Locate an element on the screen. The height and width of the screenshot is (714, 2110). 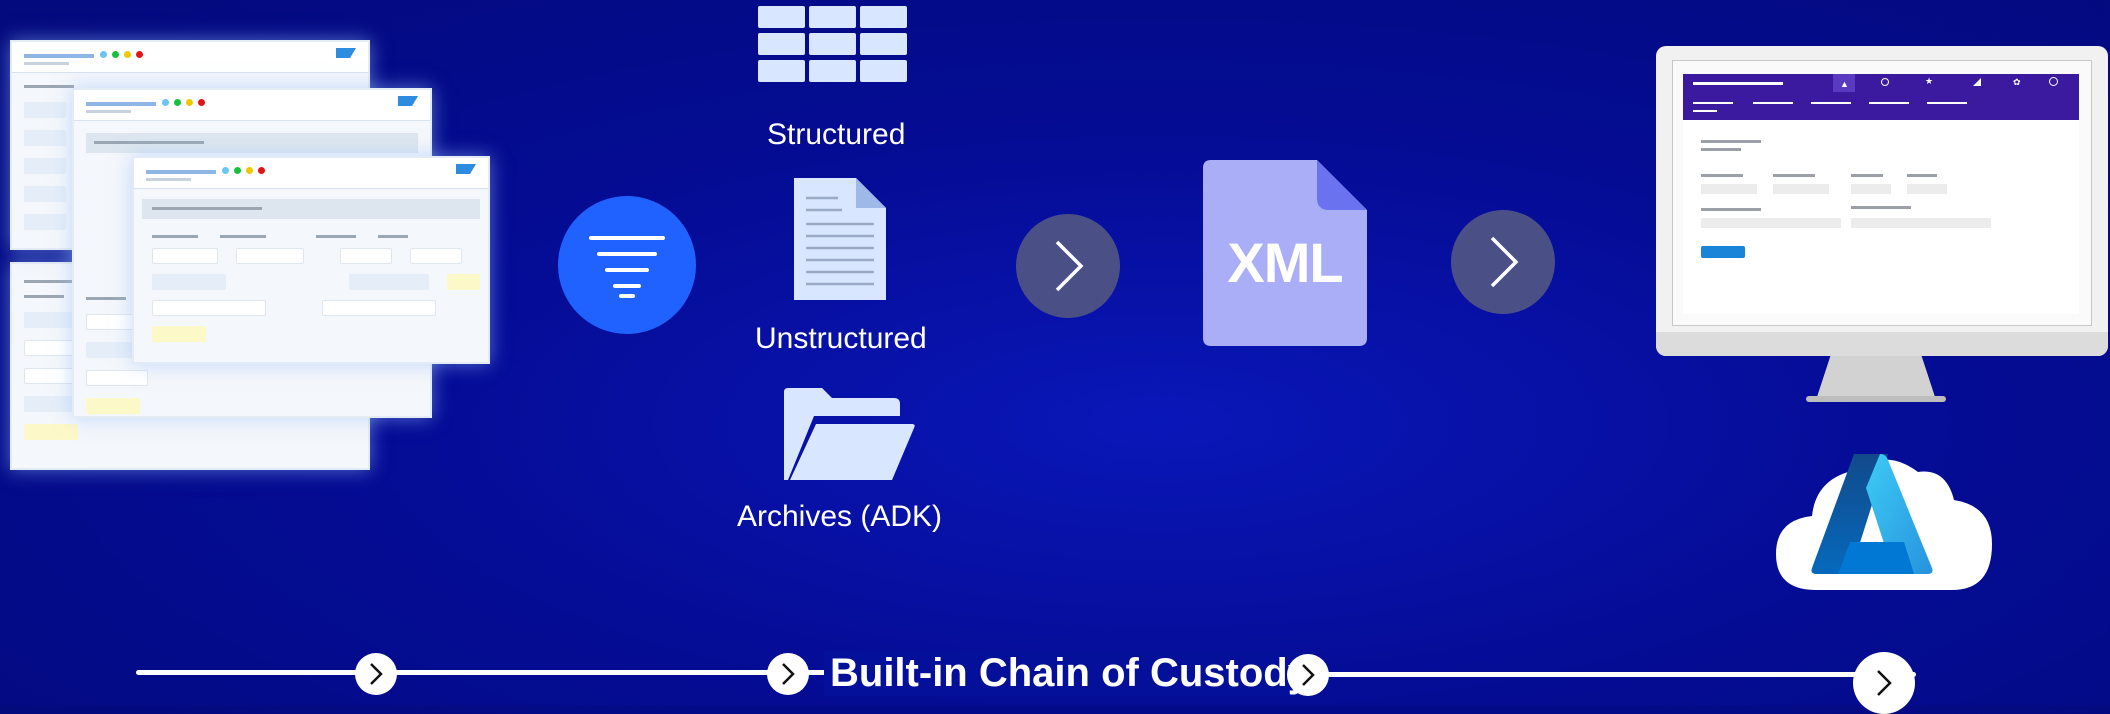
filter-button is located at coordinates (627, 265).